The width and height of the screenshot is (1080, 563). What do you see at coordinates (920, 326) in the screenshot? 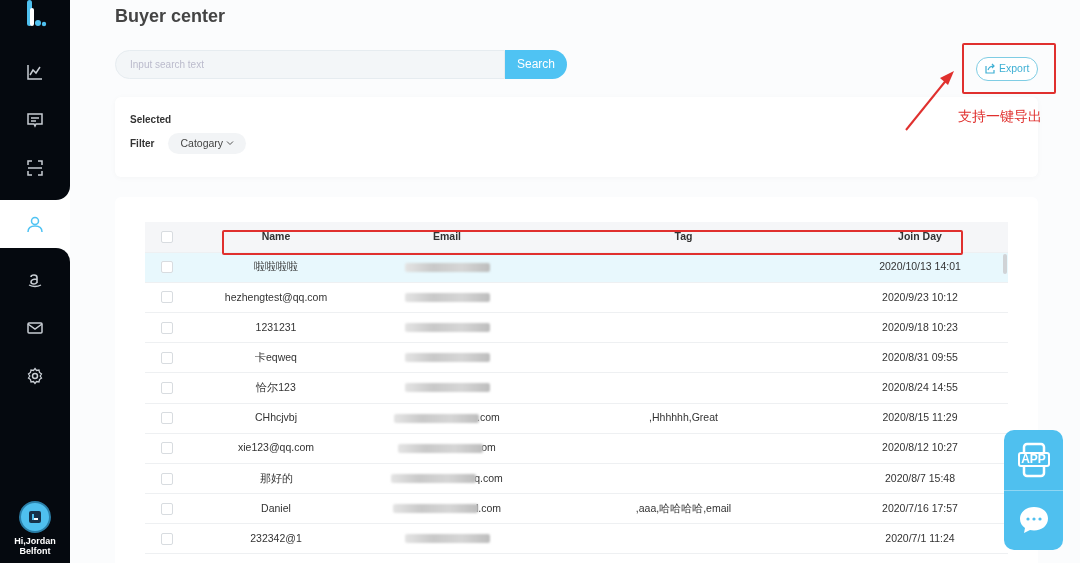
I see `table-cell: 2020/9/18 10:23` at bounding box center [920, 326].